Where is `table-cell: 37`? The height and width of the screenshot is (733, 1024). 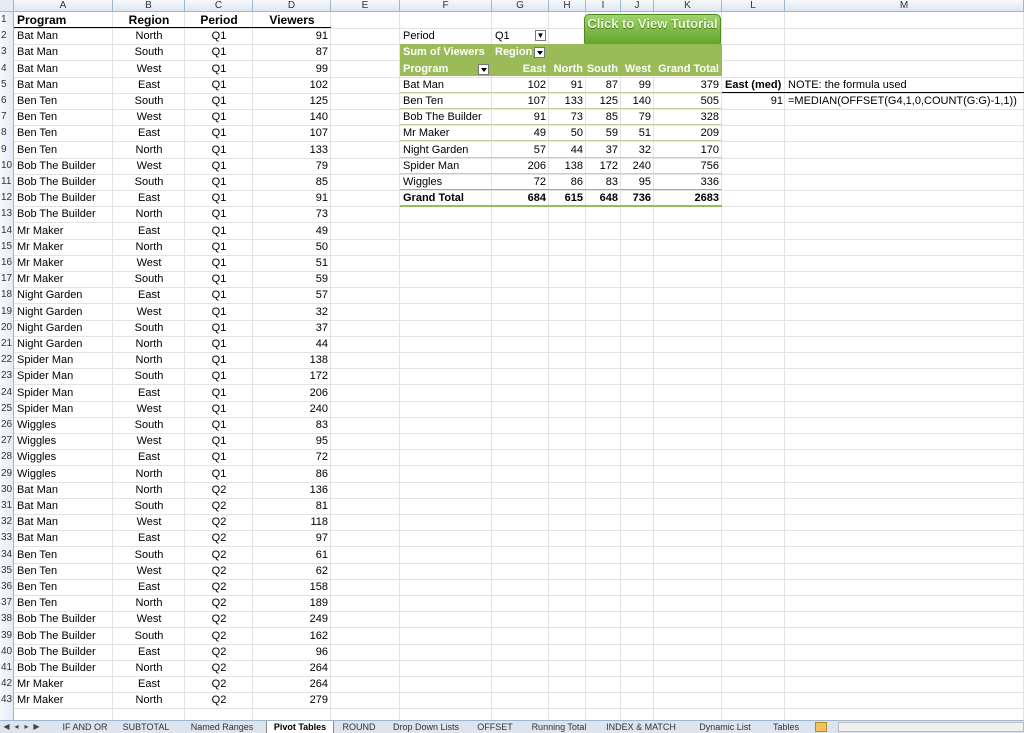
table-cell: 37 is located at coordinates (292, 328).